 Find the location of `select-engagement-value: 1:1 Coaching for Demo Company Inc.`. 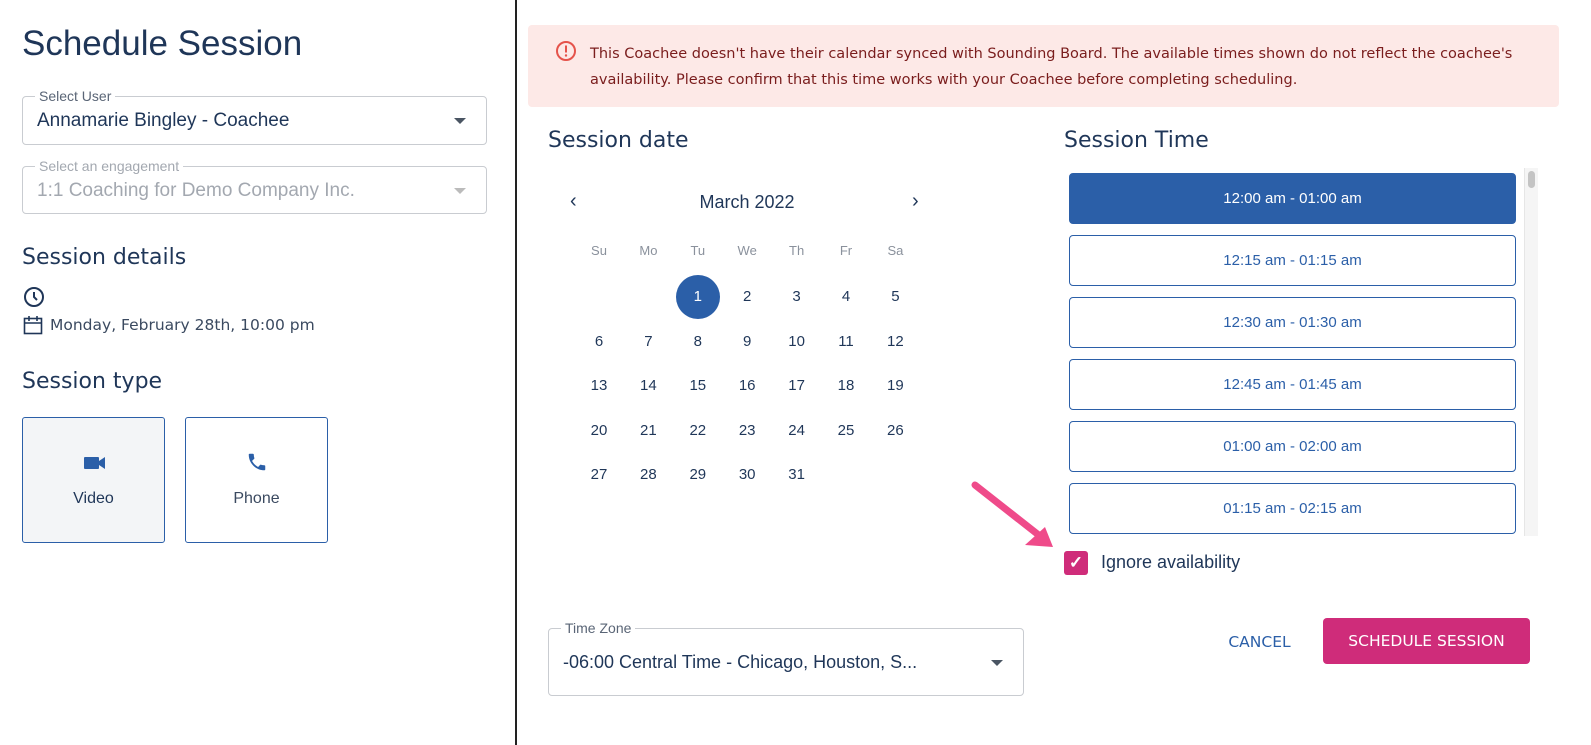

select-engagement-value: 1:1 Coaching for Demo Company Inc. is located at coordinates (196, 190).